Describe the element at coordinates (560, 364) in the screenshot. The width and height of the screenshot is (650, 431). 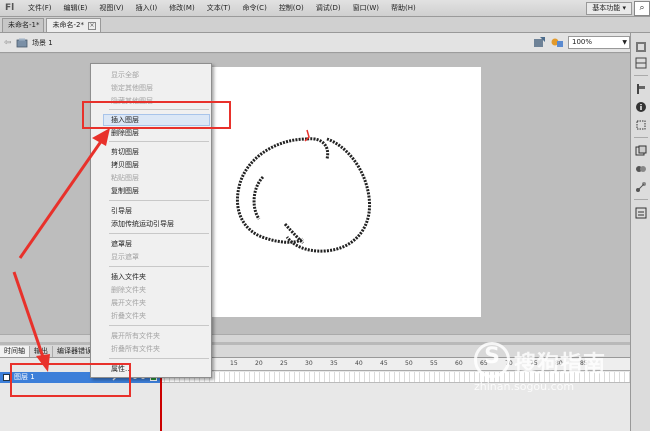
I see `watermark-text: 搜狗指南` at that location.